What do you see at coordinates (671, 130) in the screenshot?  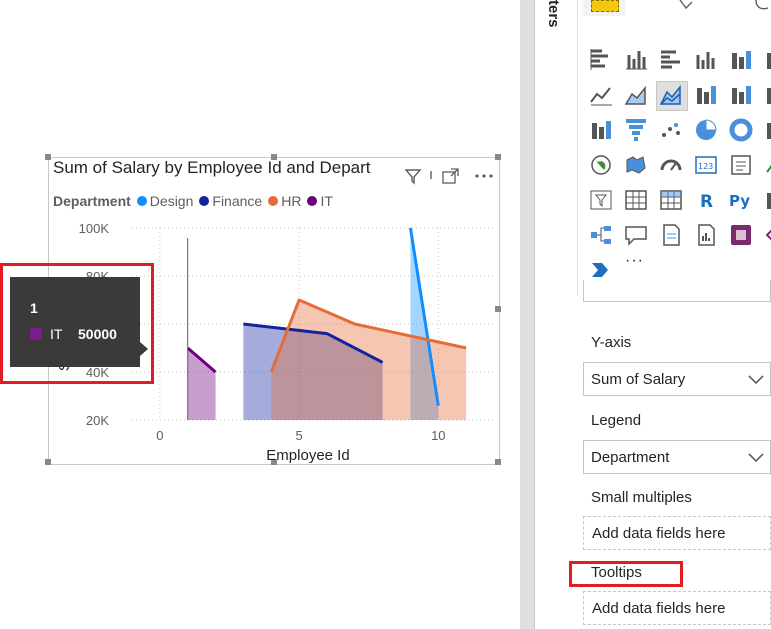 I see `scatter-chart-icon` at bounding box center [671, 130].